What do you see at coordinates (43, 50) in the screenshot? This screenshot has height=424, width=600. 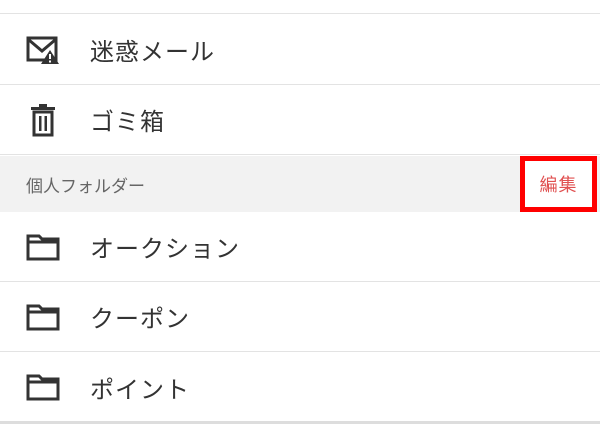 I see `spam-mail-icon` at bounding box center [43, 50].